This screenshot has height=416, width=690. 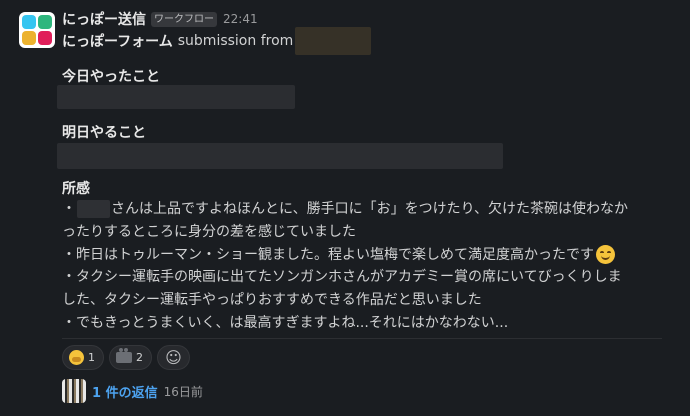 What do you see at coordinates (367, 255) in the screenshot?
I see `thoughts-line: ・昨日はトゥルーマン・ショー観ました。程よい塩梅で楽しめて満足度高かったです` at bounding box center [367, 255].